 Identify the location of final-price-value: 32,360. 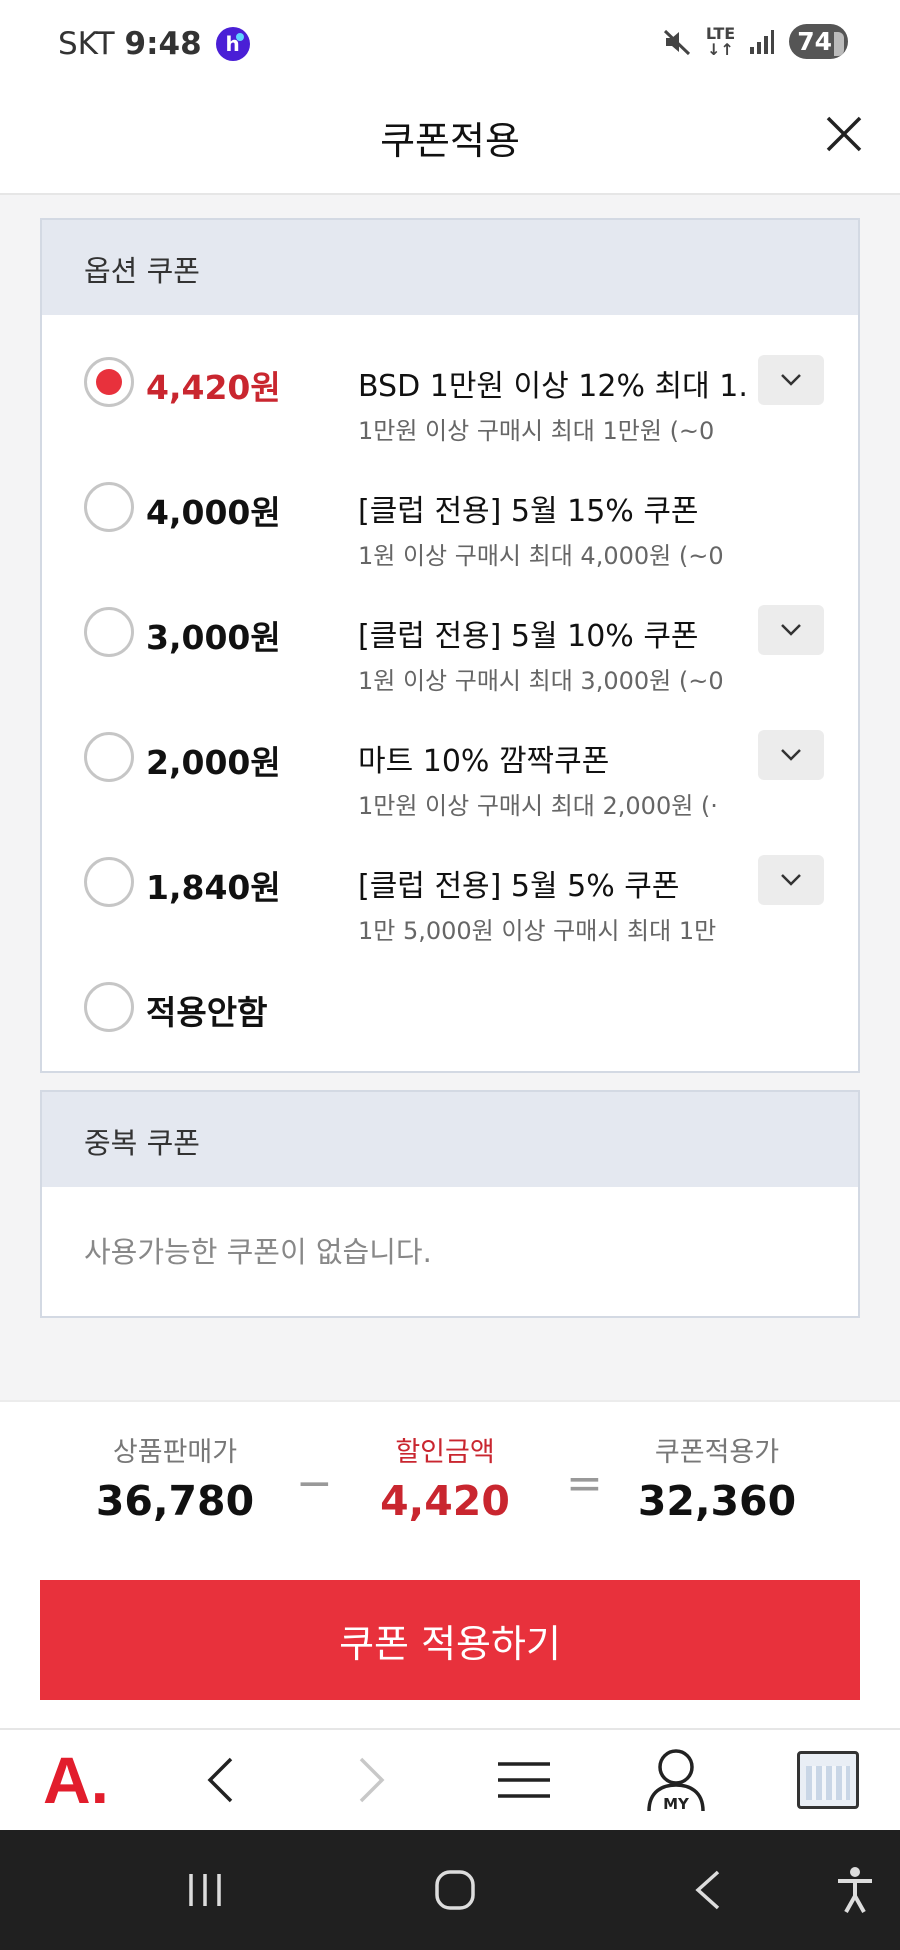
(717, 1501).